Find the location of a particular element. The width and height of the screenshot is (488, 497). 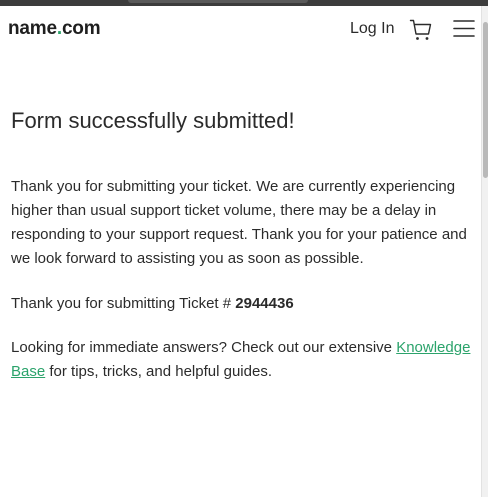

cart-button is located at coordinates (421, 30).